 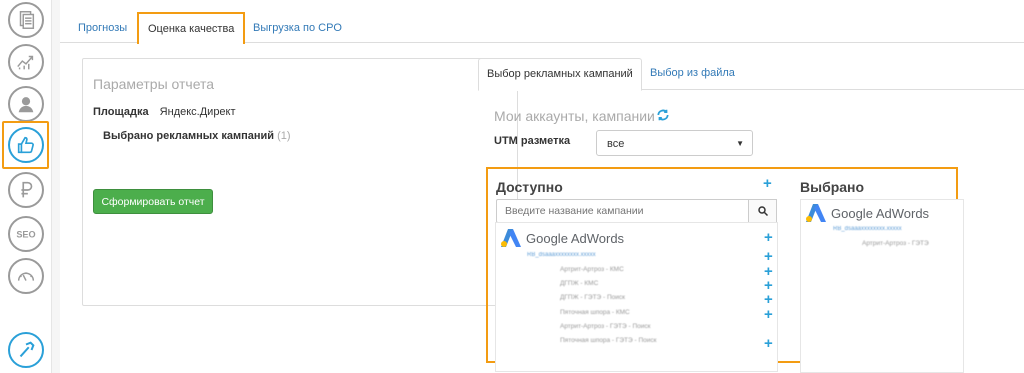 I want to click on campaign-item: Пяточная шпора - ГЭТЭ - Поиск, so click(x=608, y=340).